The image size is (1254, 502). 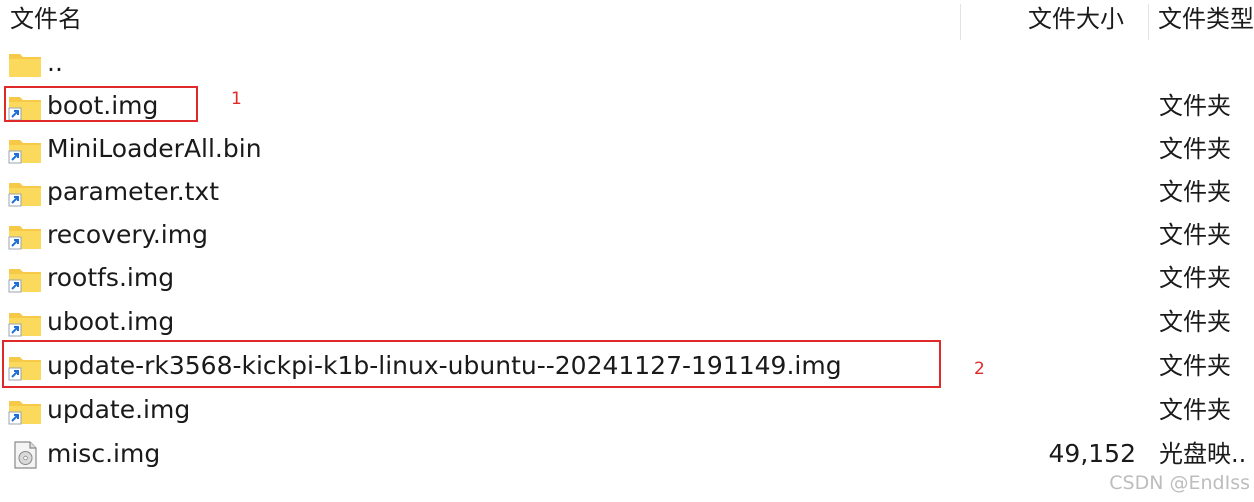 I want to click on file-name: parameter.txt, so click(x=133, y=191).